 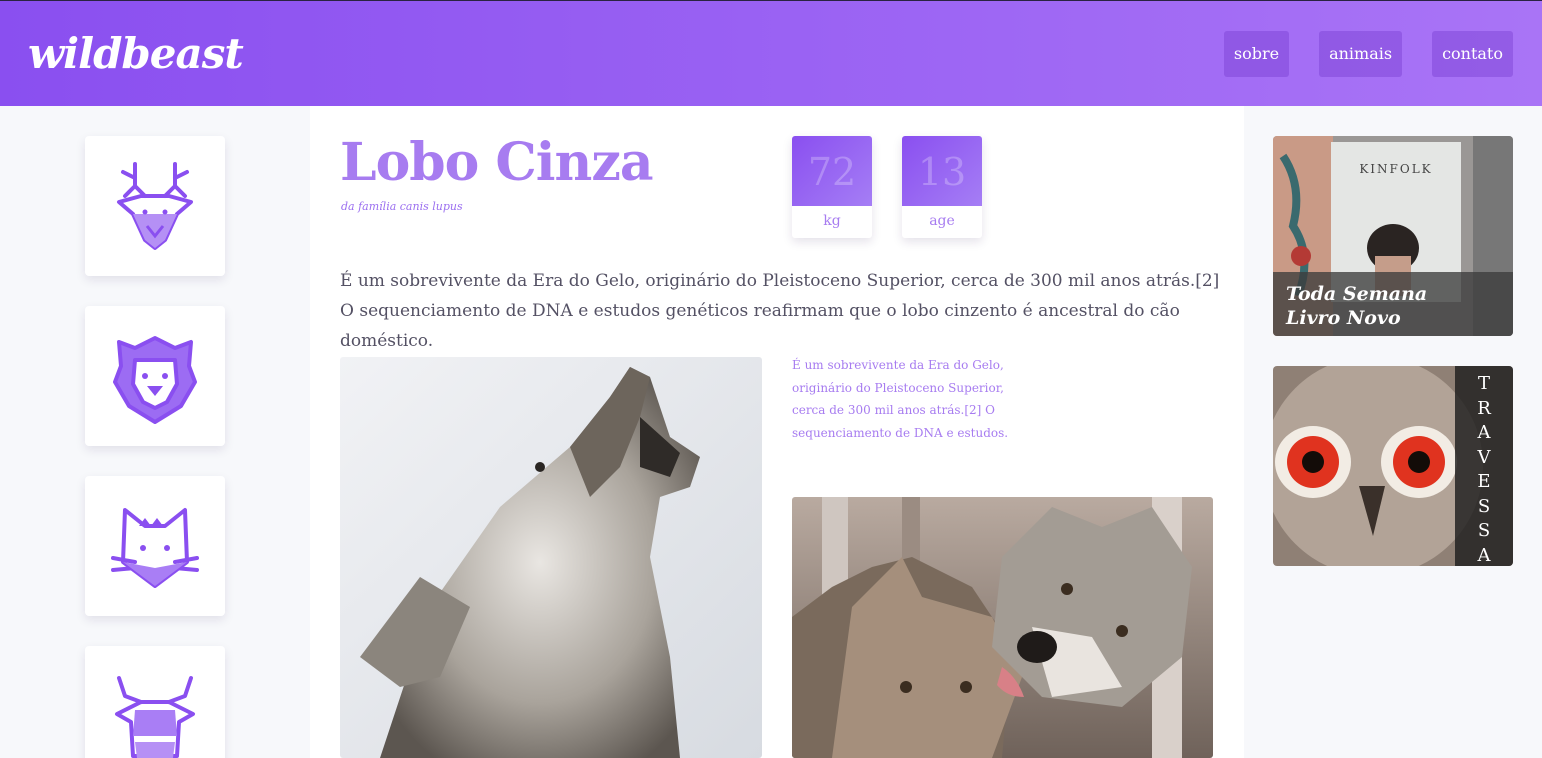 I want to click on ad-travessa: T R A V E S S A, so click(x=1393, y=466).